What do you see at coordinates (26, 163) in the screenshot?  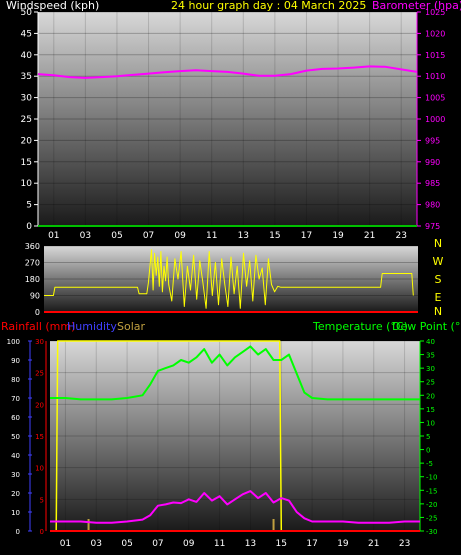 I see `wind-y-tick-label-15: 15` at bounding box center [26, 163].